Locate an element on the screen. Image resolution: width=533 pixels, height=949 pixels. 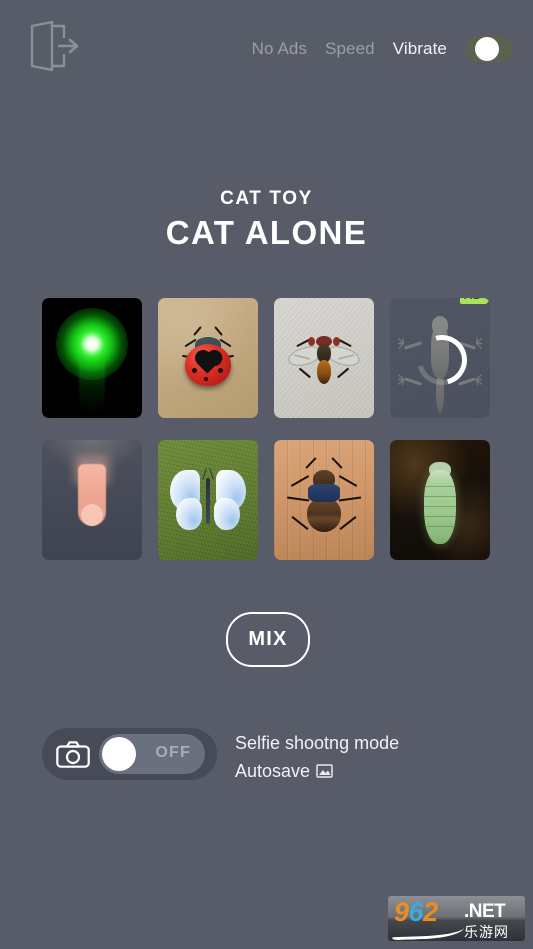
app-header: No Ads Speed Vibrate is located at coordinates (266, 50).